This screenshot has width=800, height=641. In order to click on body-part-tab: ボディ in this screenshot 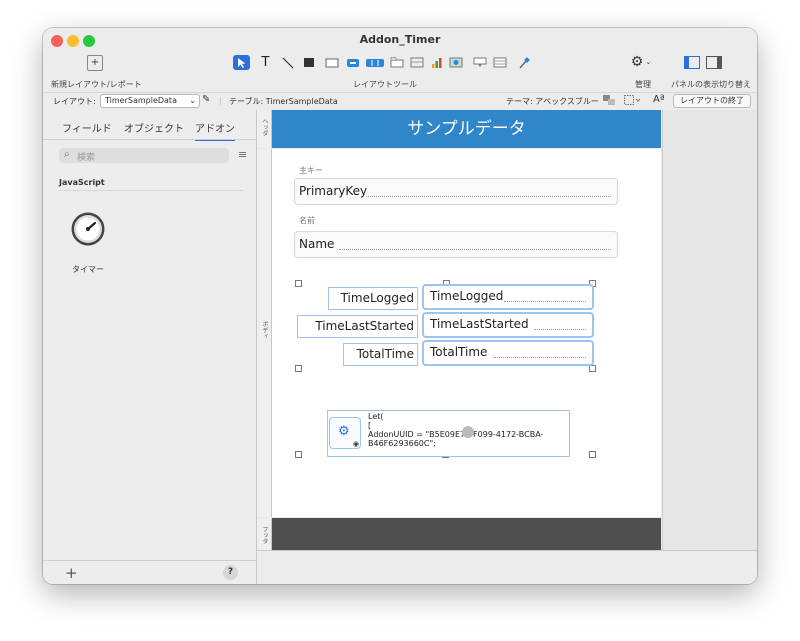, I will do `click(264, 333)`.